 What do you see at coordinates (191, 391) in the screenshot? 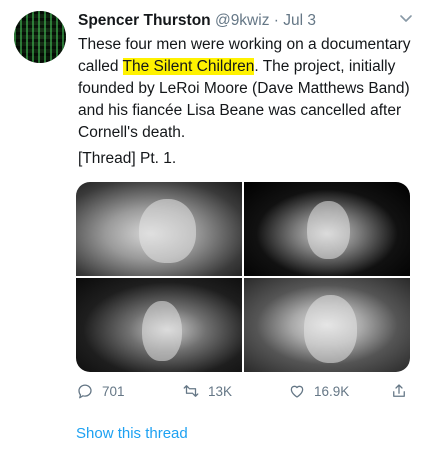
I see `retweet-icon` at bounding box center [191, 391].